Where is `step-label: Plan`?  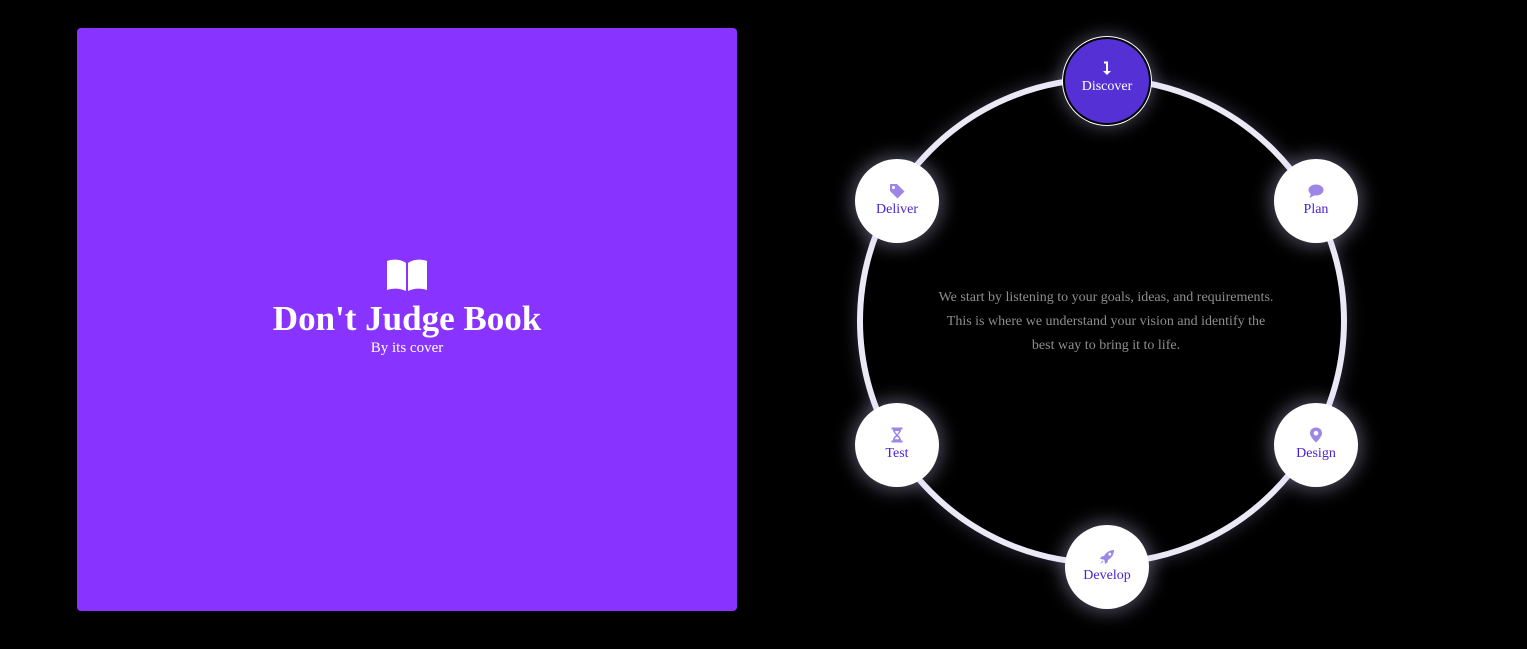
step-label: Plan is located at coordinates (1316, 209).